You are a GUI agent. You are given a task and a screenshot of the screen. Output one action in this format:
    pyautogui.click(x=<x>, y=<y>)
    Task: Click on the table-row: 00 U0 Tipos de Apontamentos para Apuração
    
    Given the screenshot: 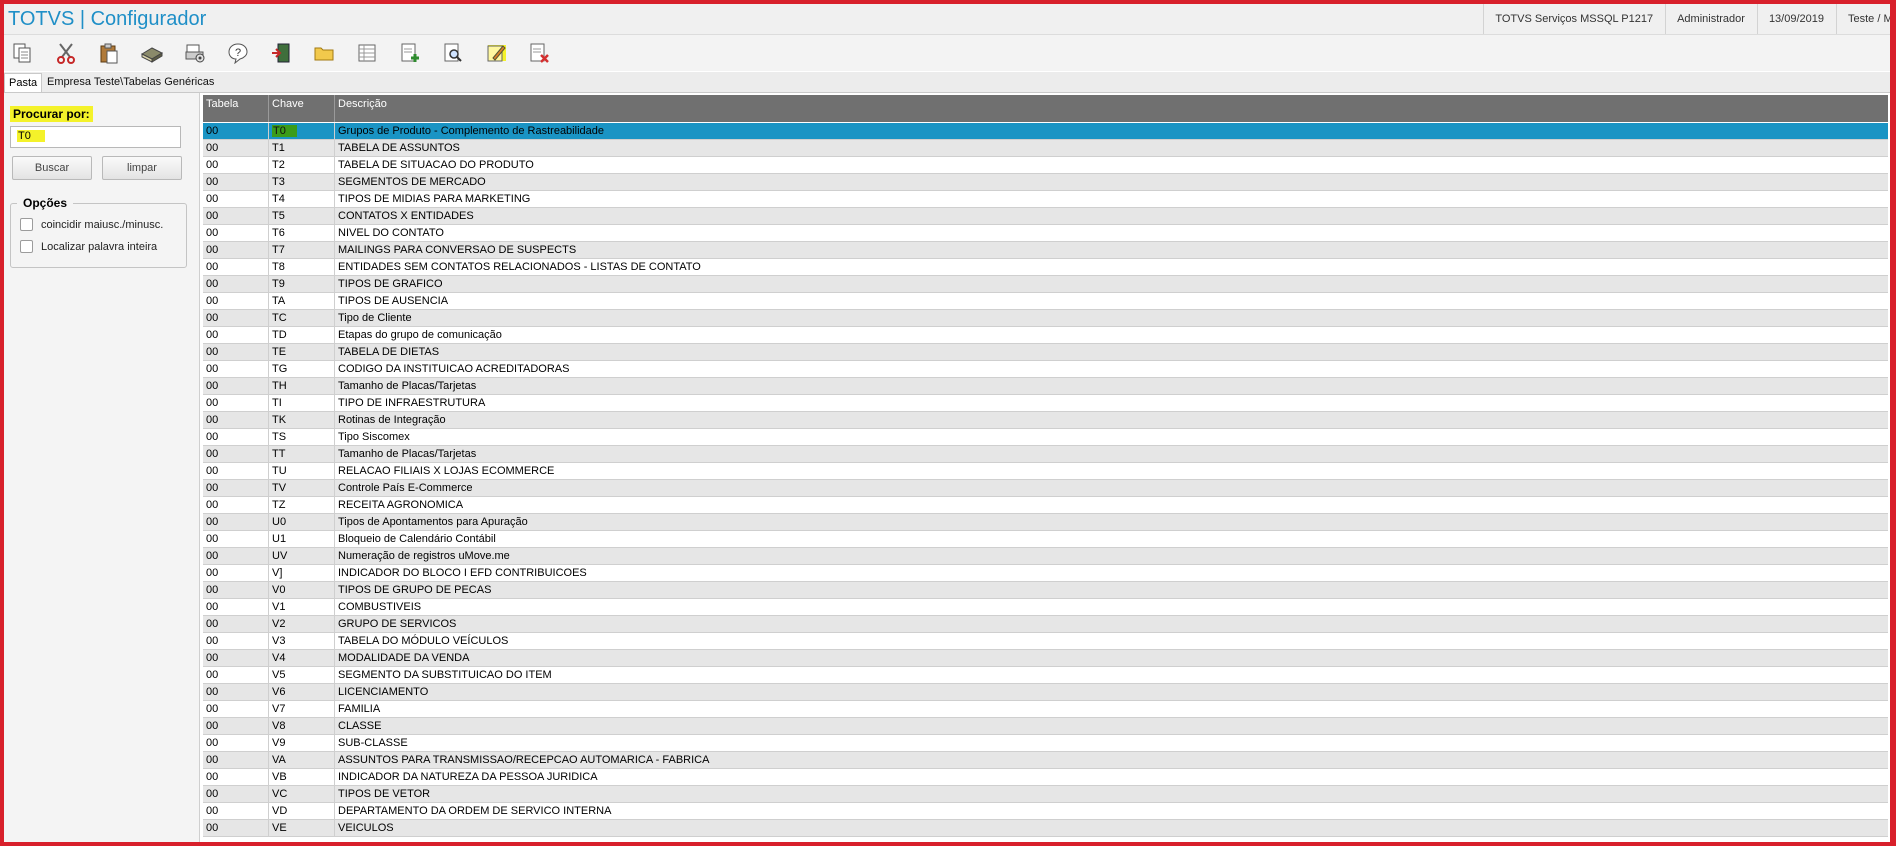 What is the action you would take?
    pyautogui.click(x=1045, y=522)
    